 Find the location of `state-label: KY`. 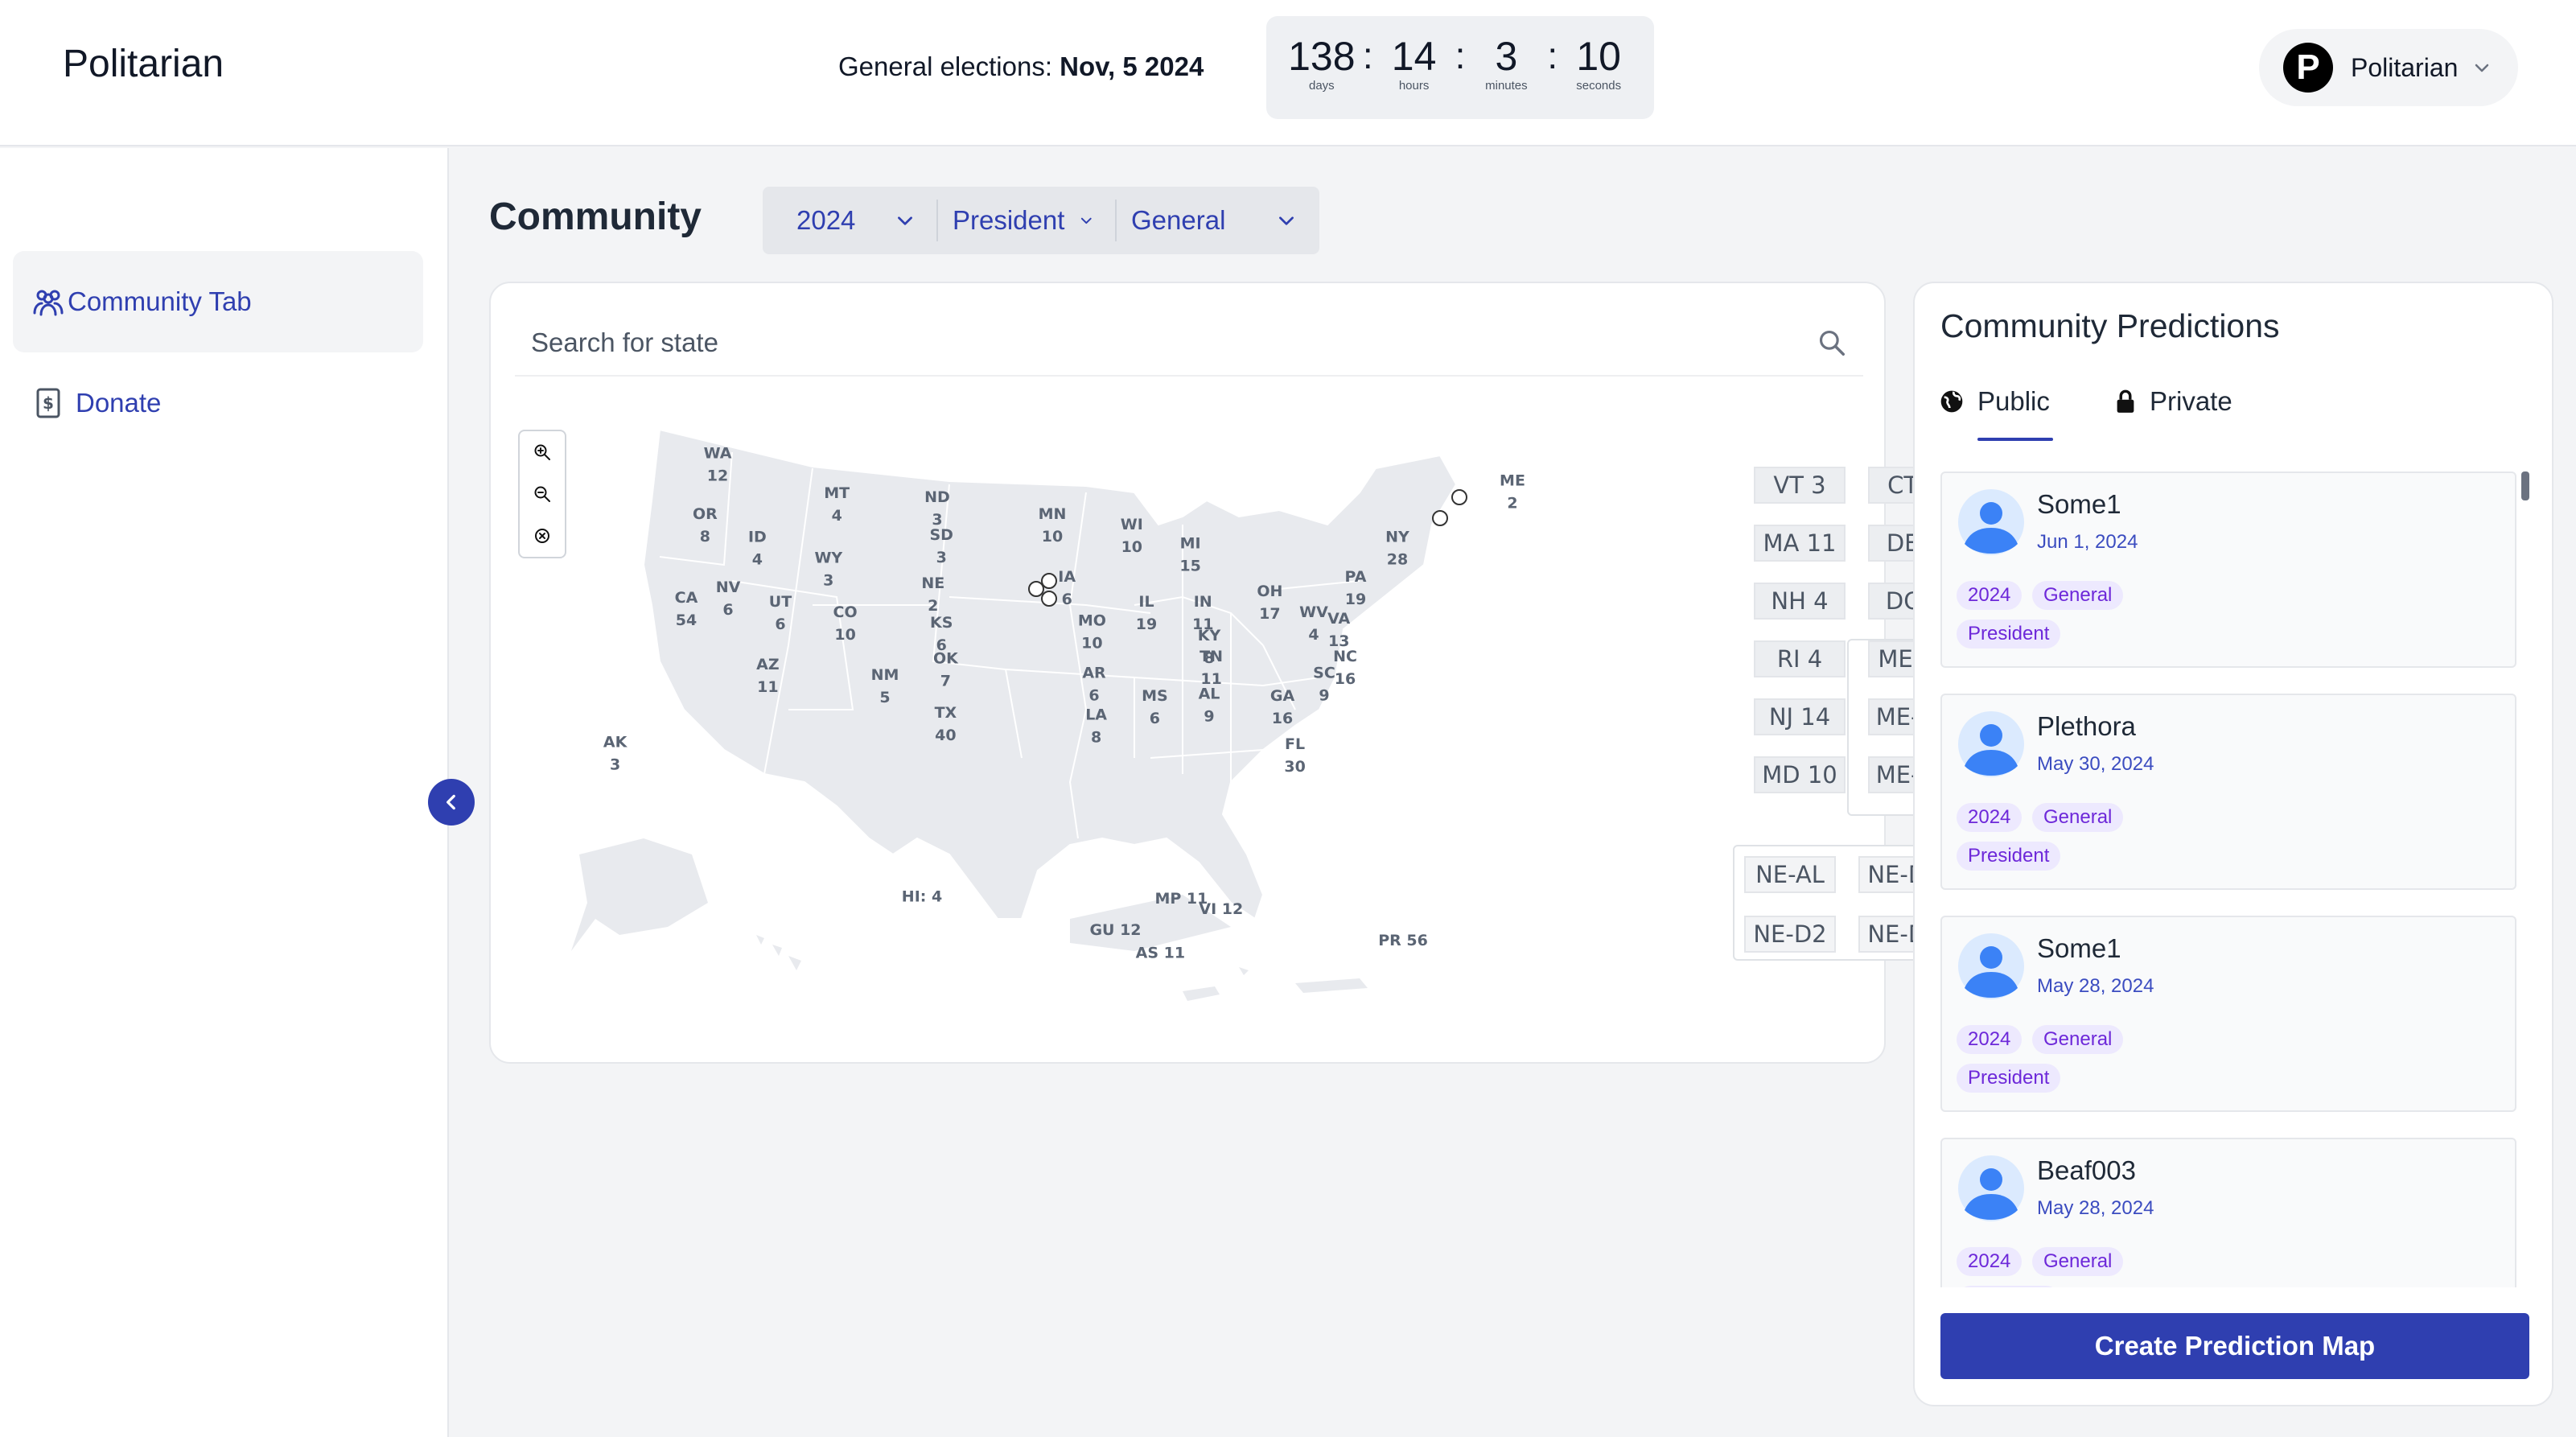

state-label: KY is located at coordinates (1209, 635).